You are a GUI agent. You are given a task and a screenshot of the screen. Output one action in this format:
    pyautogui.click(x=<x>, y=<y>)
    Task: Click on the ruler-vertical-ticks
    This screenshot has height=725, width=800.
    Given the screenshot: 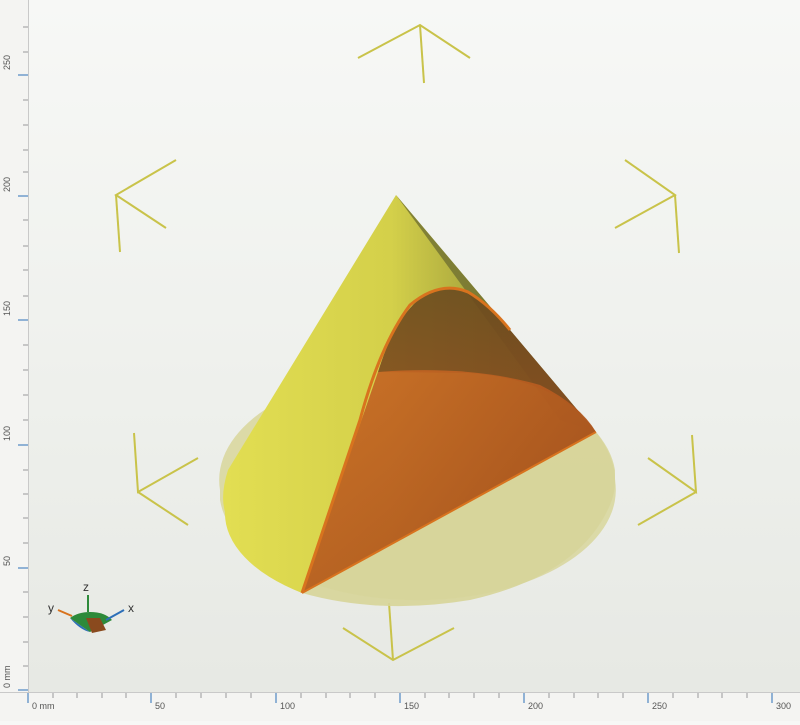 What is the action you would take?
    pyautogui.click(x=23, y=358)
    